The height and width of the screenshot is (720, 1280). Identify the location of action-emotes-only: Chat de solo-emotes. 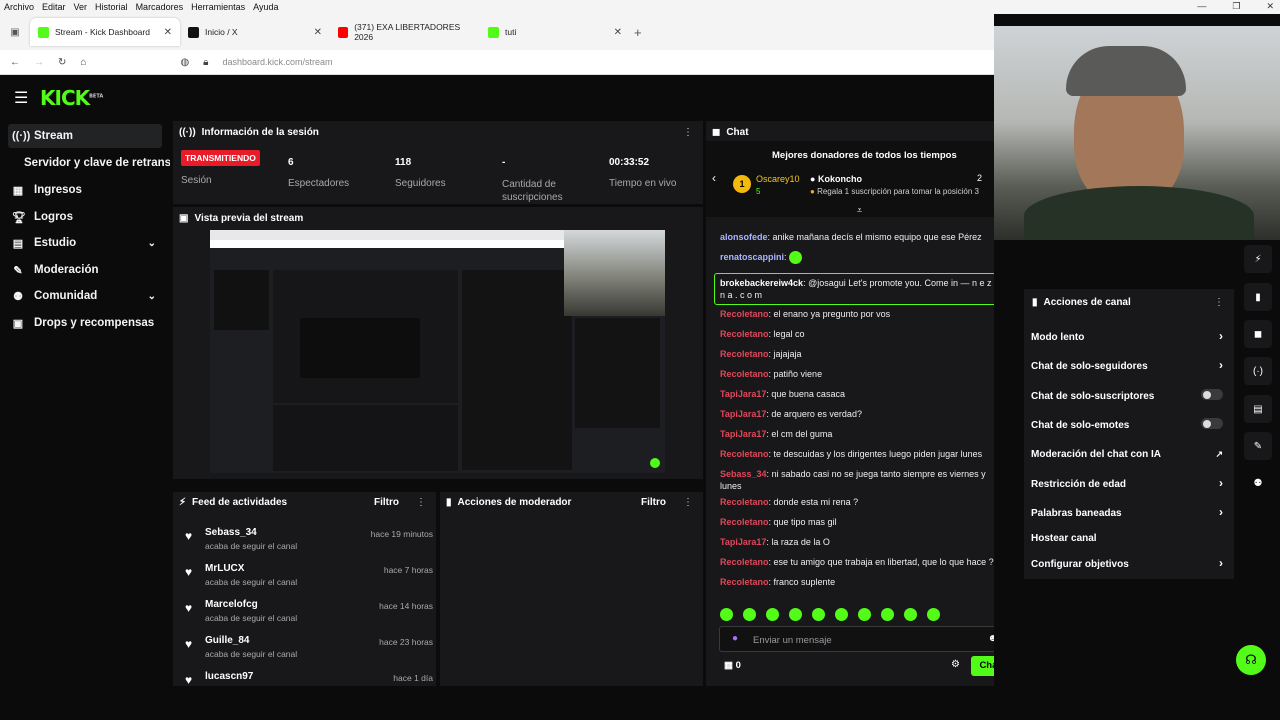
(1129, 424).